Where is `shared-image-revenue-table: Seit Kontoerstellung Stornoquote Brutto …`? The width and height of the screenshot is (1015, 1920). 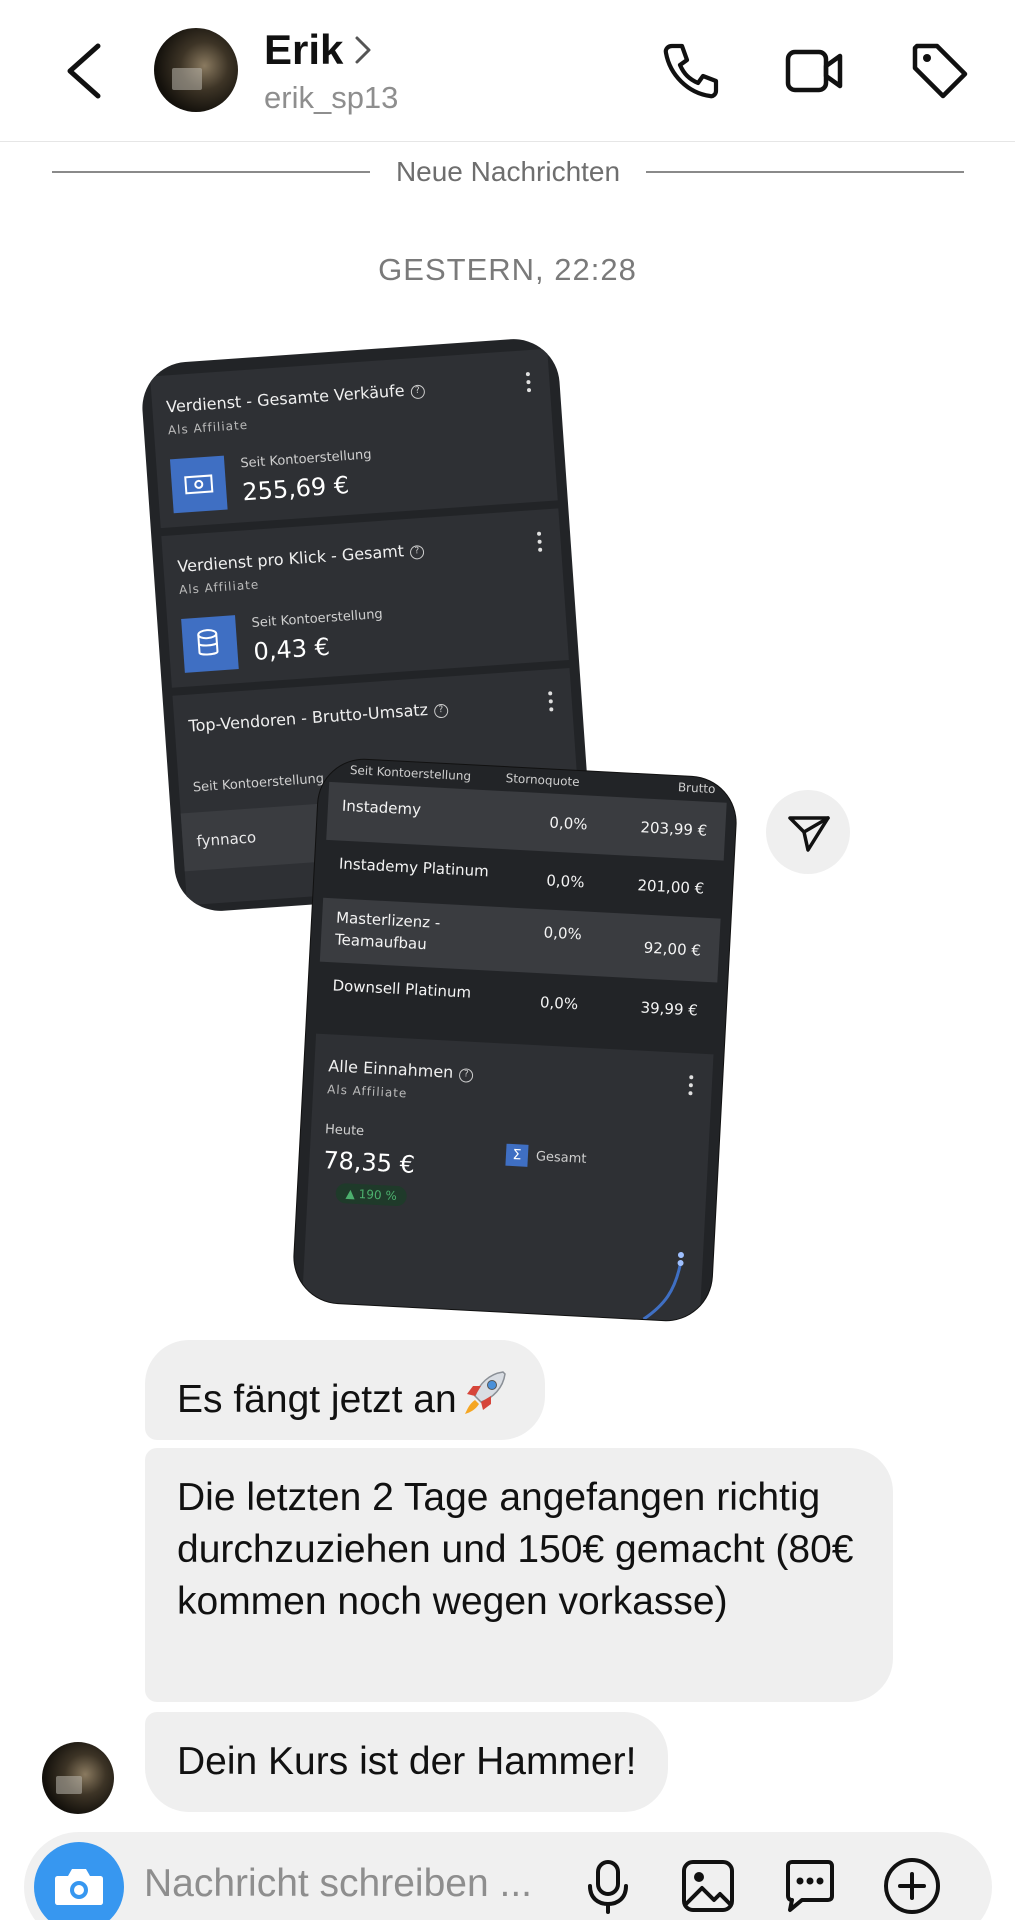
shared-image-revenue-table: Seit Kontoerstellung Stornoquote Brutto … is located at coordinates (515, 1040).